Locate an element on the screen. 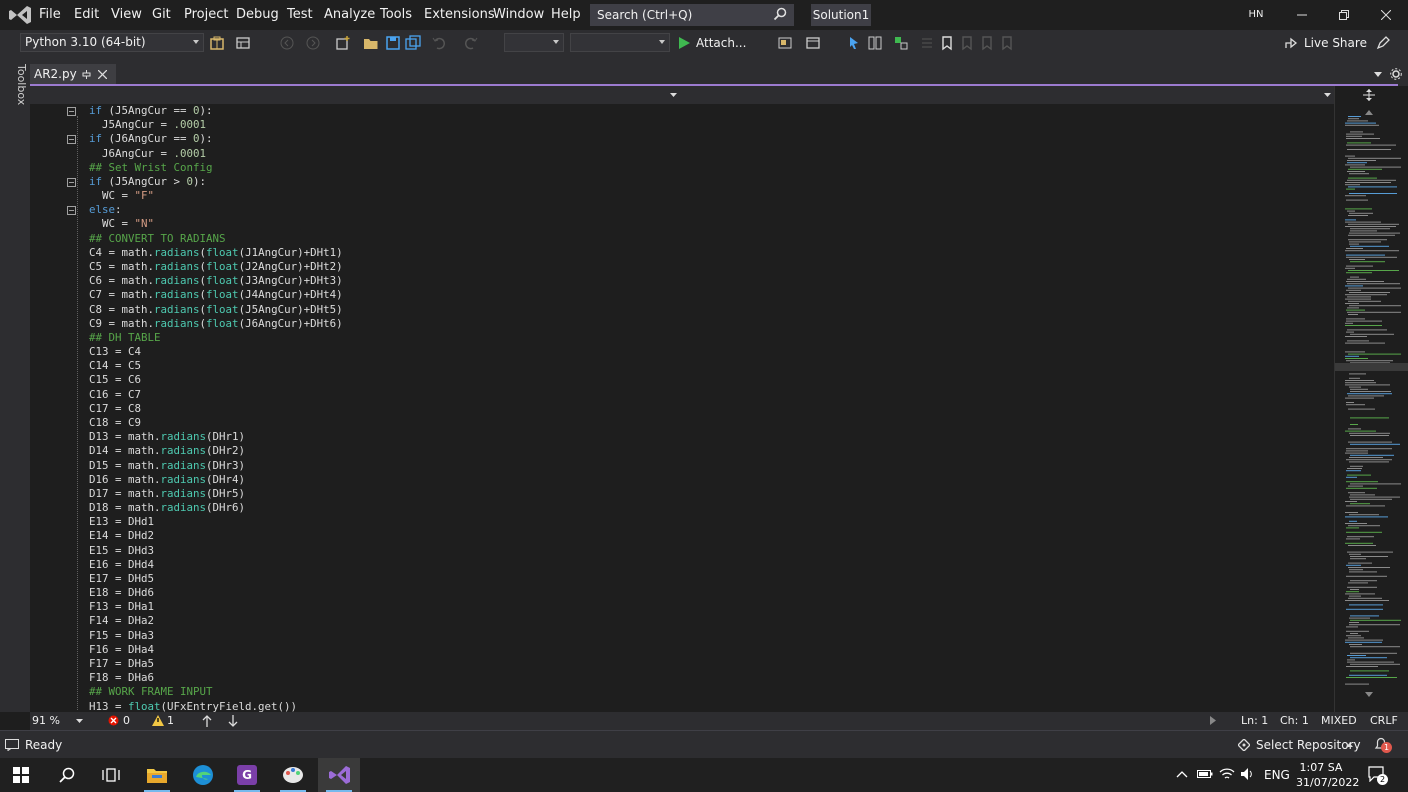 This screenshot has width=1408, height=792. menu-file: File is located at coordinates (50, 15).